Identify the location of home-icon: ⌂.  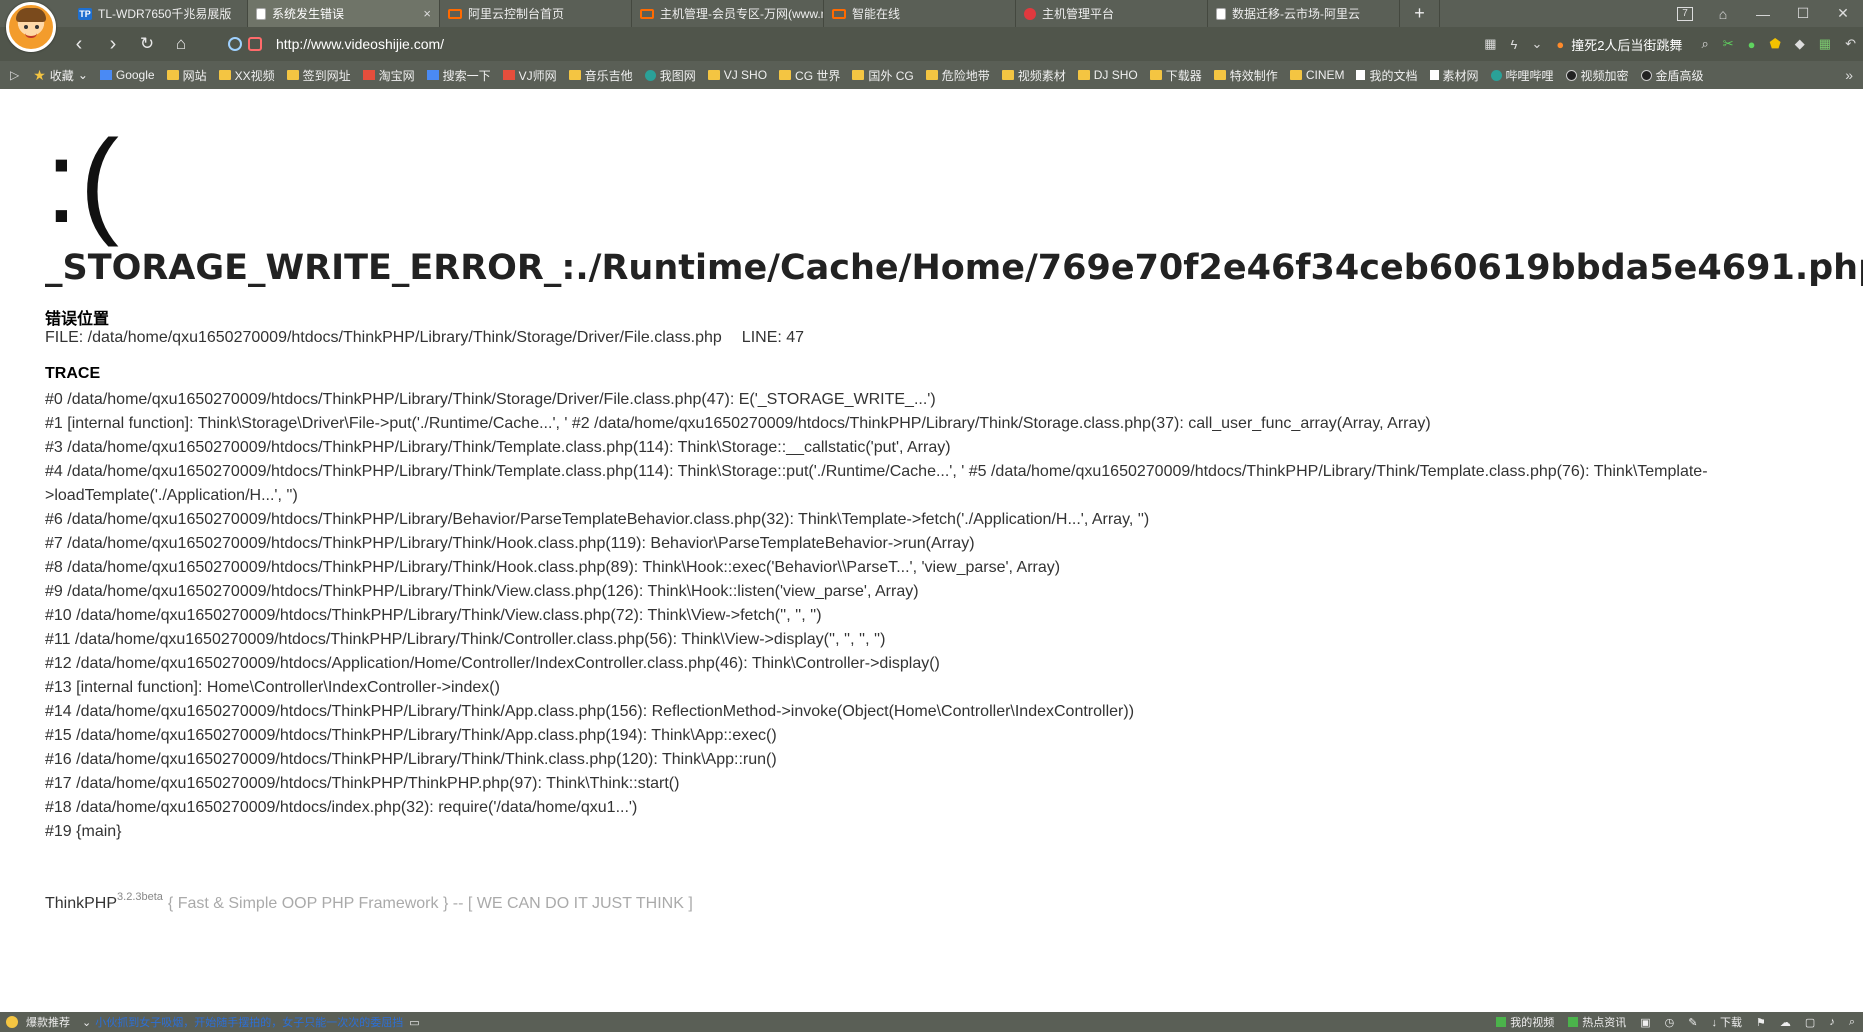
(181, 44).